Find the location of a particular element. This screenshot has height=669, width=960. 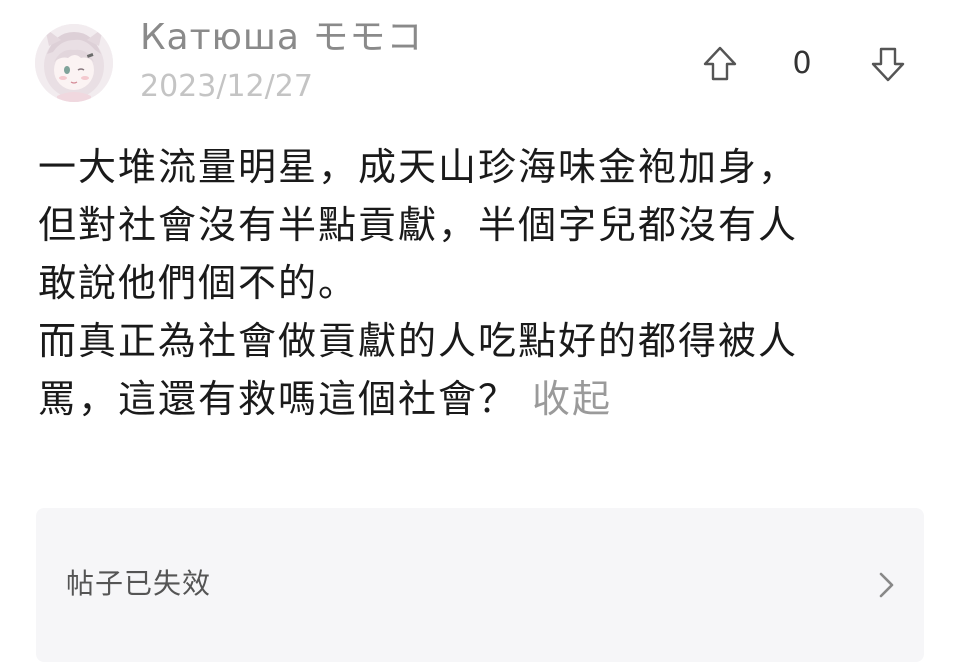

linked-post-status: 帖子已失效 is located at coordinates (139, 583).